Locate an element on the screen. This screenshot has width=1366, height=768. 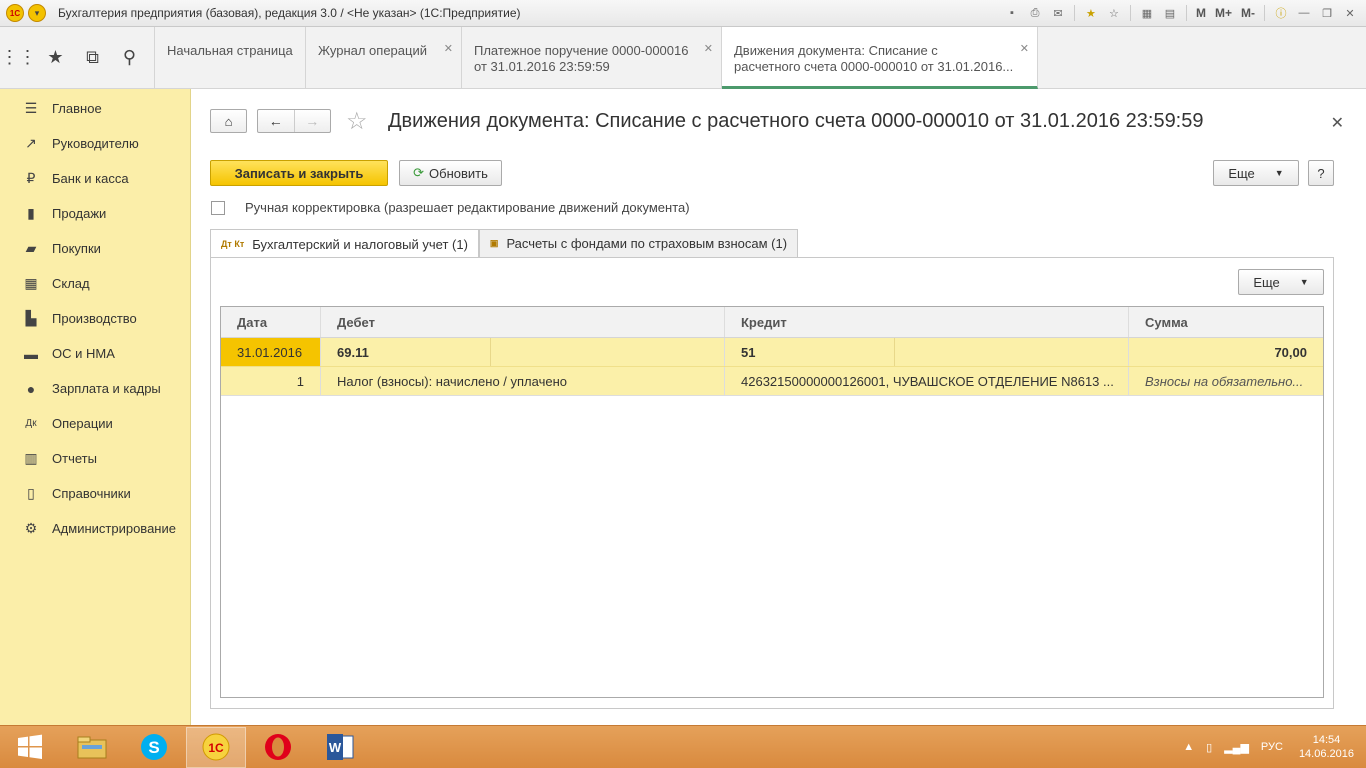
favorite-star-icon: ☆ is located at coordinates (357, 121).